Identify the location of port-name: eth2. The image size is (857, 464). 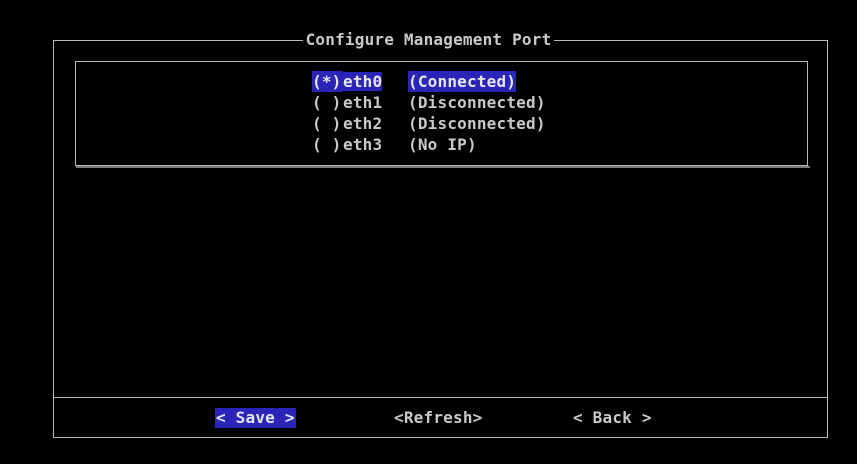
(363, 123).